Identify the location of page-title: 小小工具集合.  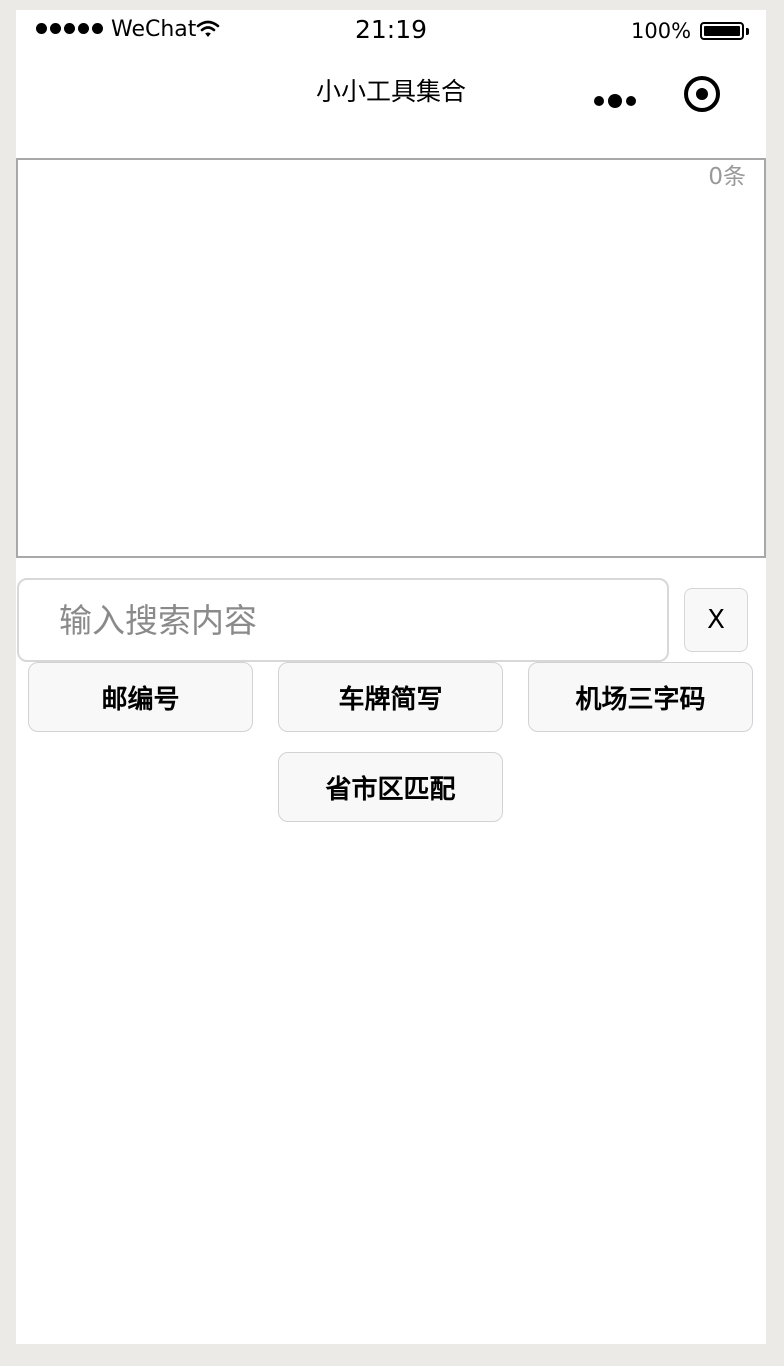
(390, 91).